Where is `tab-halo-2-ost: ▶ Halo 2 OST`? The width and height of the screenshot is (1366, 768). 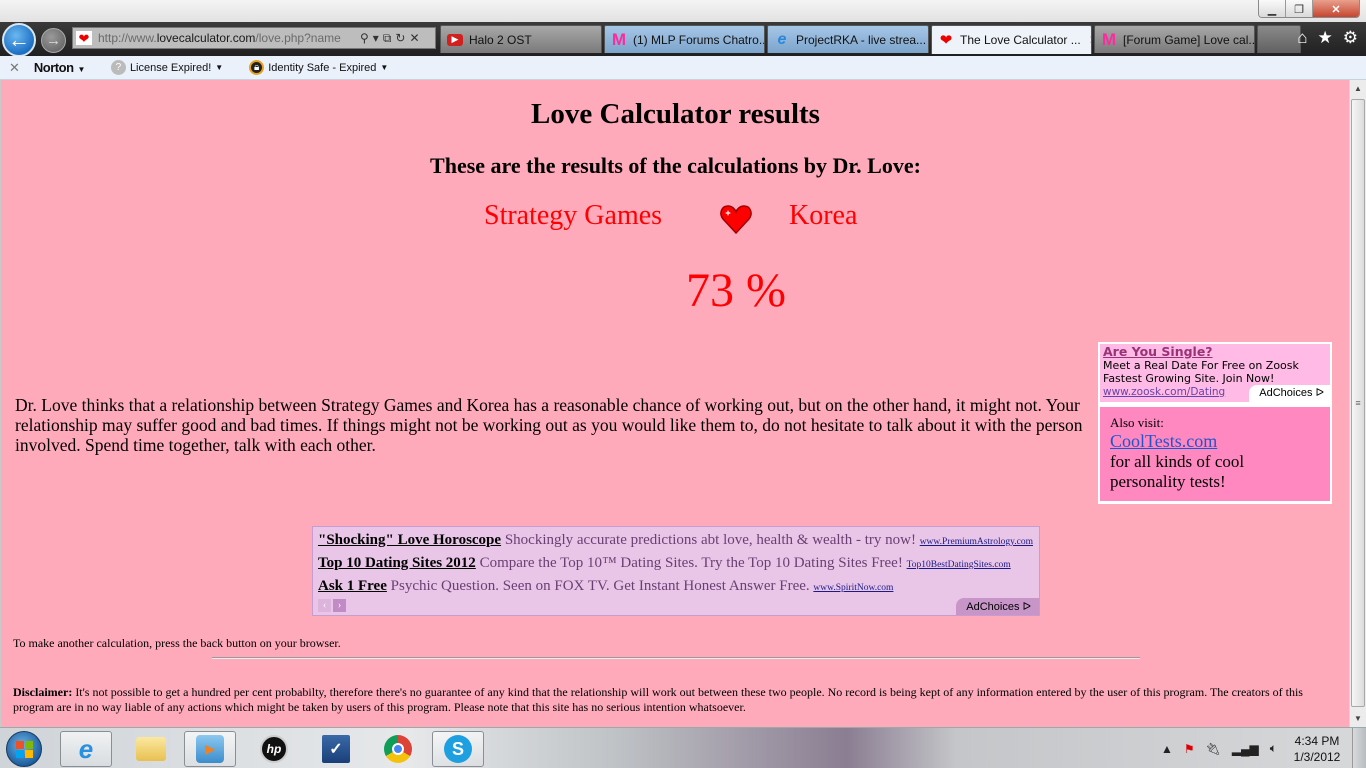 tab-halo-2-ost: ▶ Halo 2 OST is located at coordinates (521, 39).